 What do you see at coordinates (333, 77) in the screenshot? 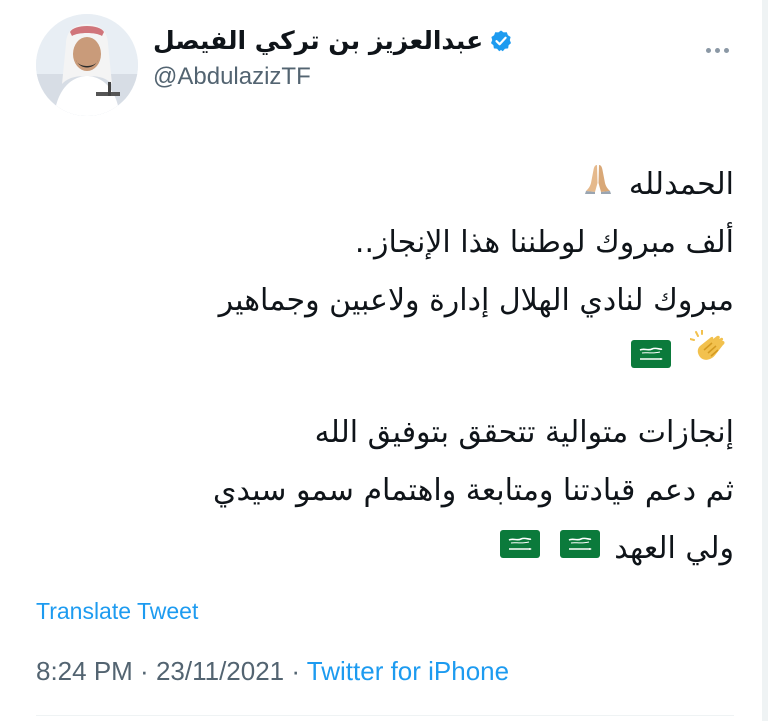
I see `user-handle: @AbdulazizTF` at bounding box center [333, 77].